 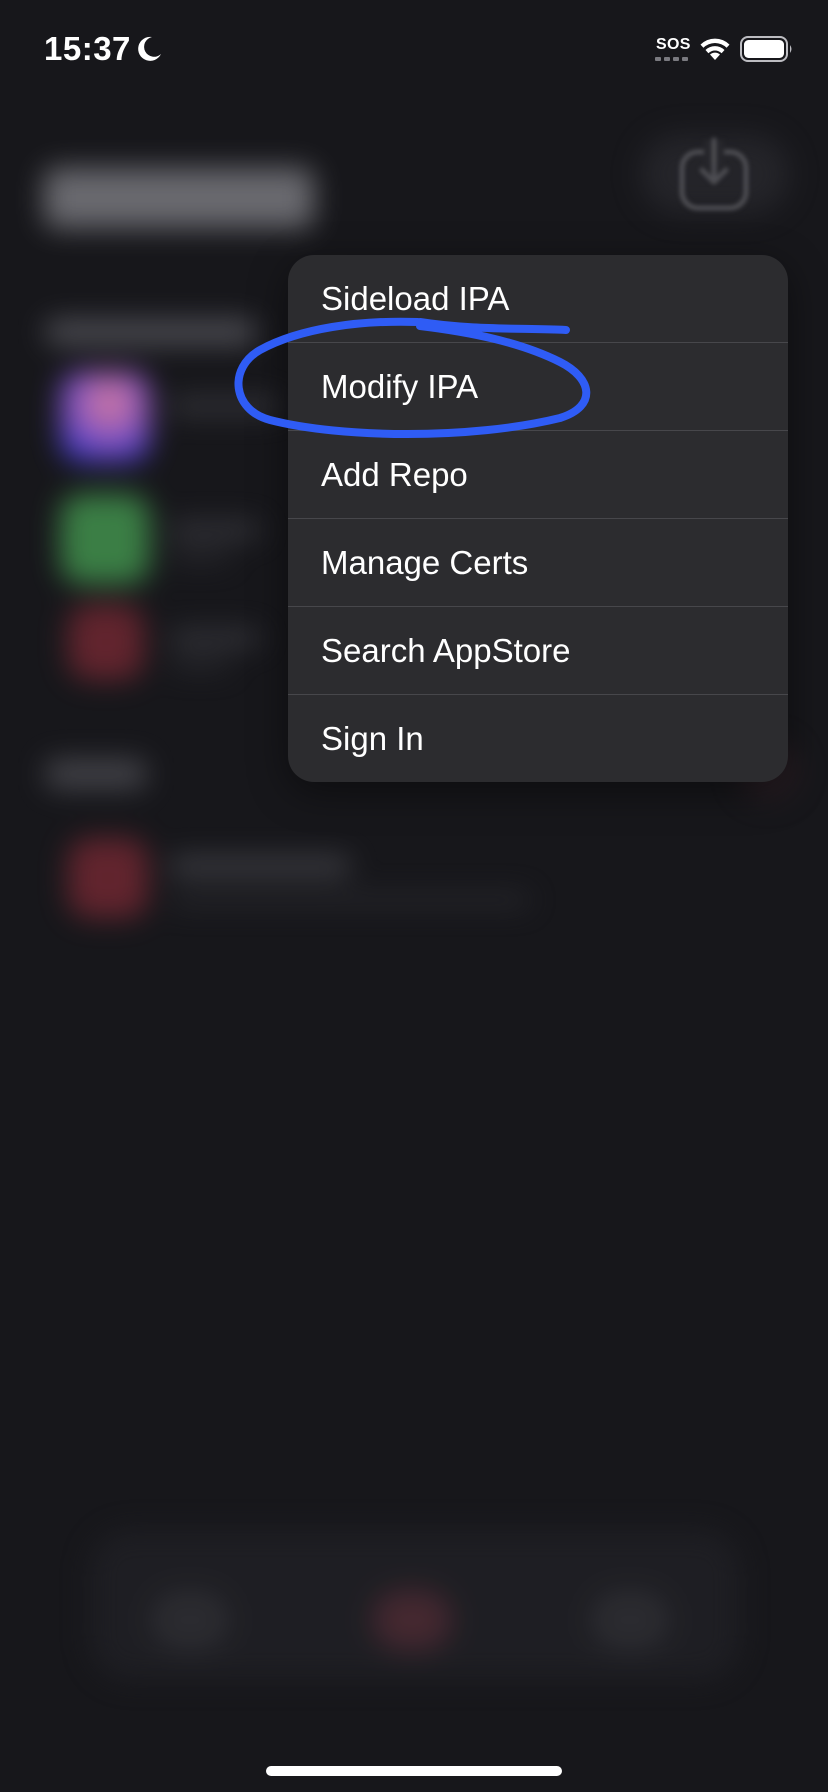 I want to click on signal-dots-icon, so click(x=671, y=59).